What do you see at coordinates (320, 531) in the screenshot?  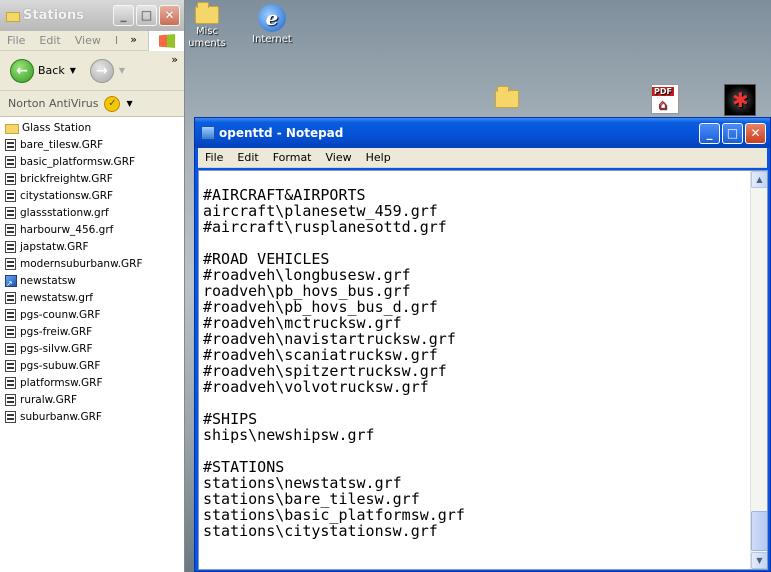 I see `text-line: stations\citystationsw.grf` at bounding box center [320, 531].